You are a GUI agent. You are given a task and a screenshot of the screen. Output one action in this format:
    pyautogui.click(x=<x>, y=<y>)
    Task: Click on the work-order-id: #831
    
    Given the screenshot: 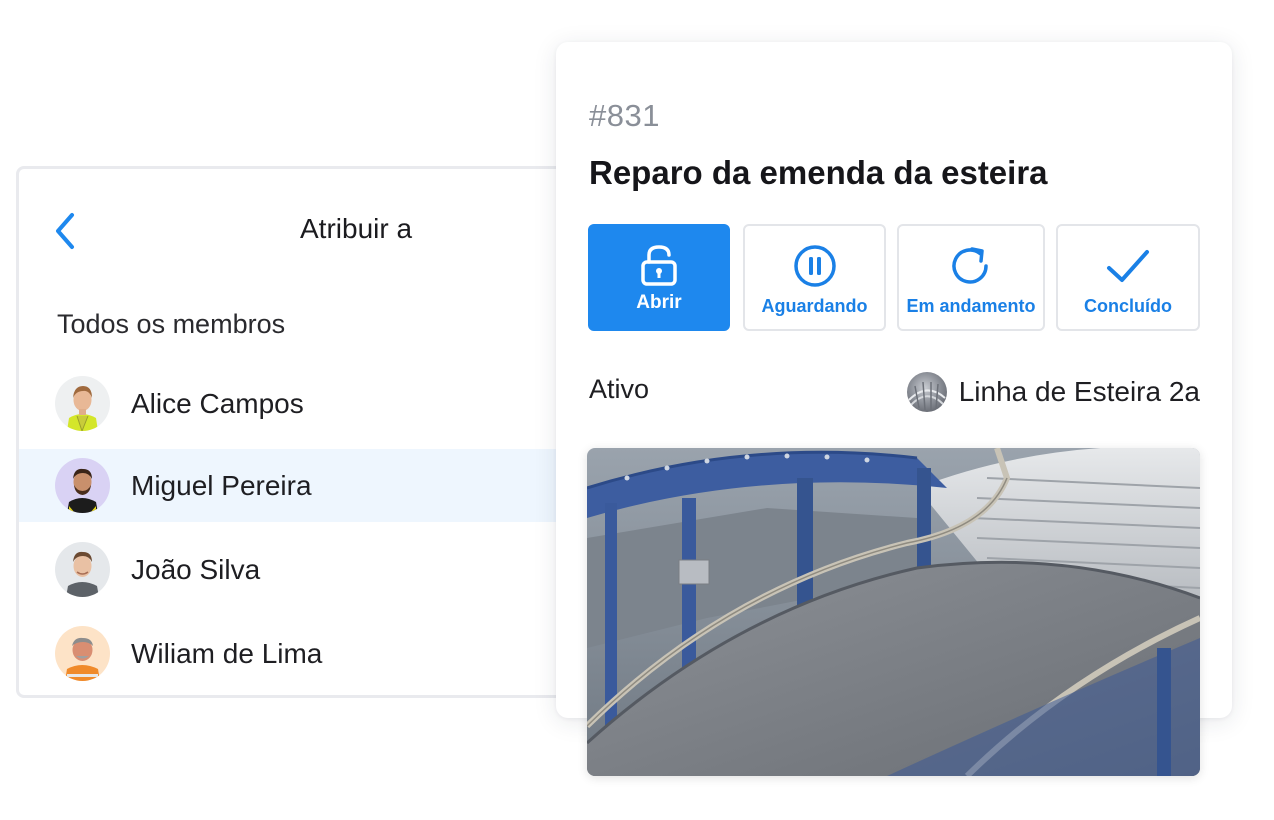 What is the action you would take?
    pyautogui.click(x=624, y=115)
    